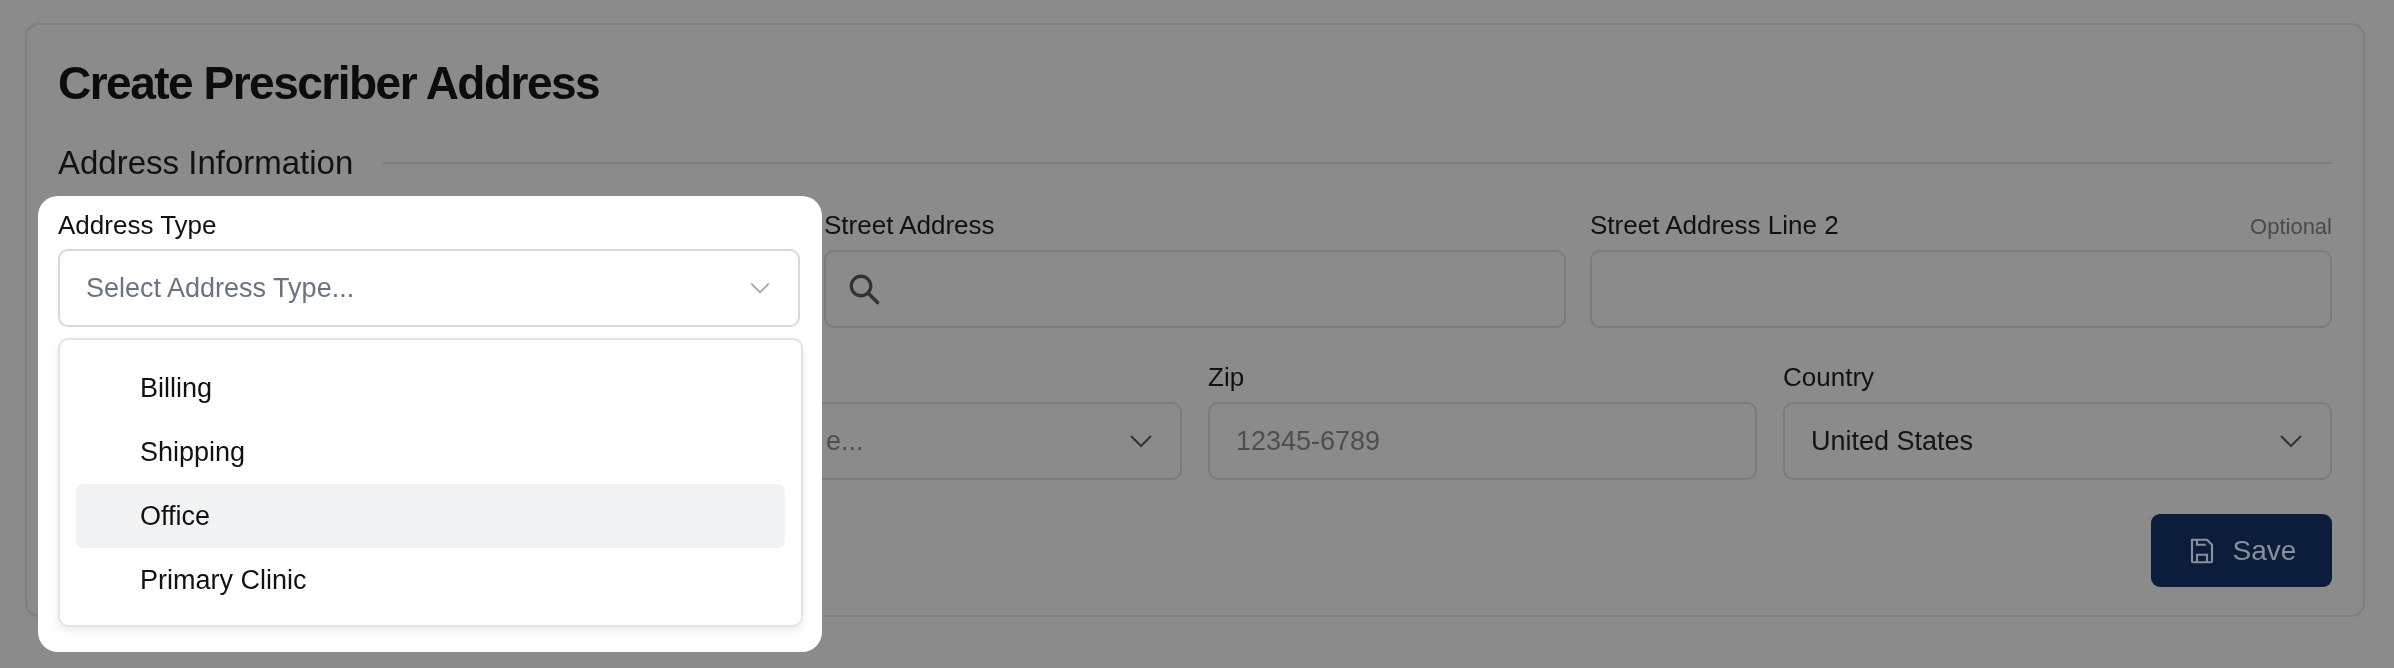 This screenshot has height=668, width=2394. What do you see at coordinates (430, 580) in the screenshot?
I see `dropdown-option: Primary Clinic` at bounding box center [430, 580].